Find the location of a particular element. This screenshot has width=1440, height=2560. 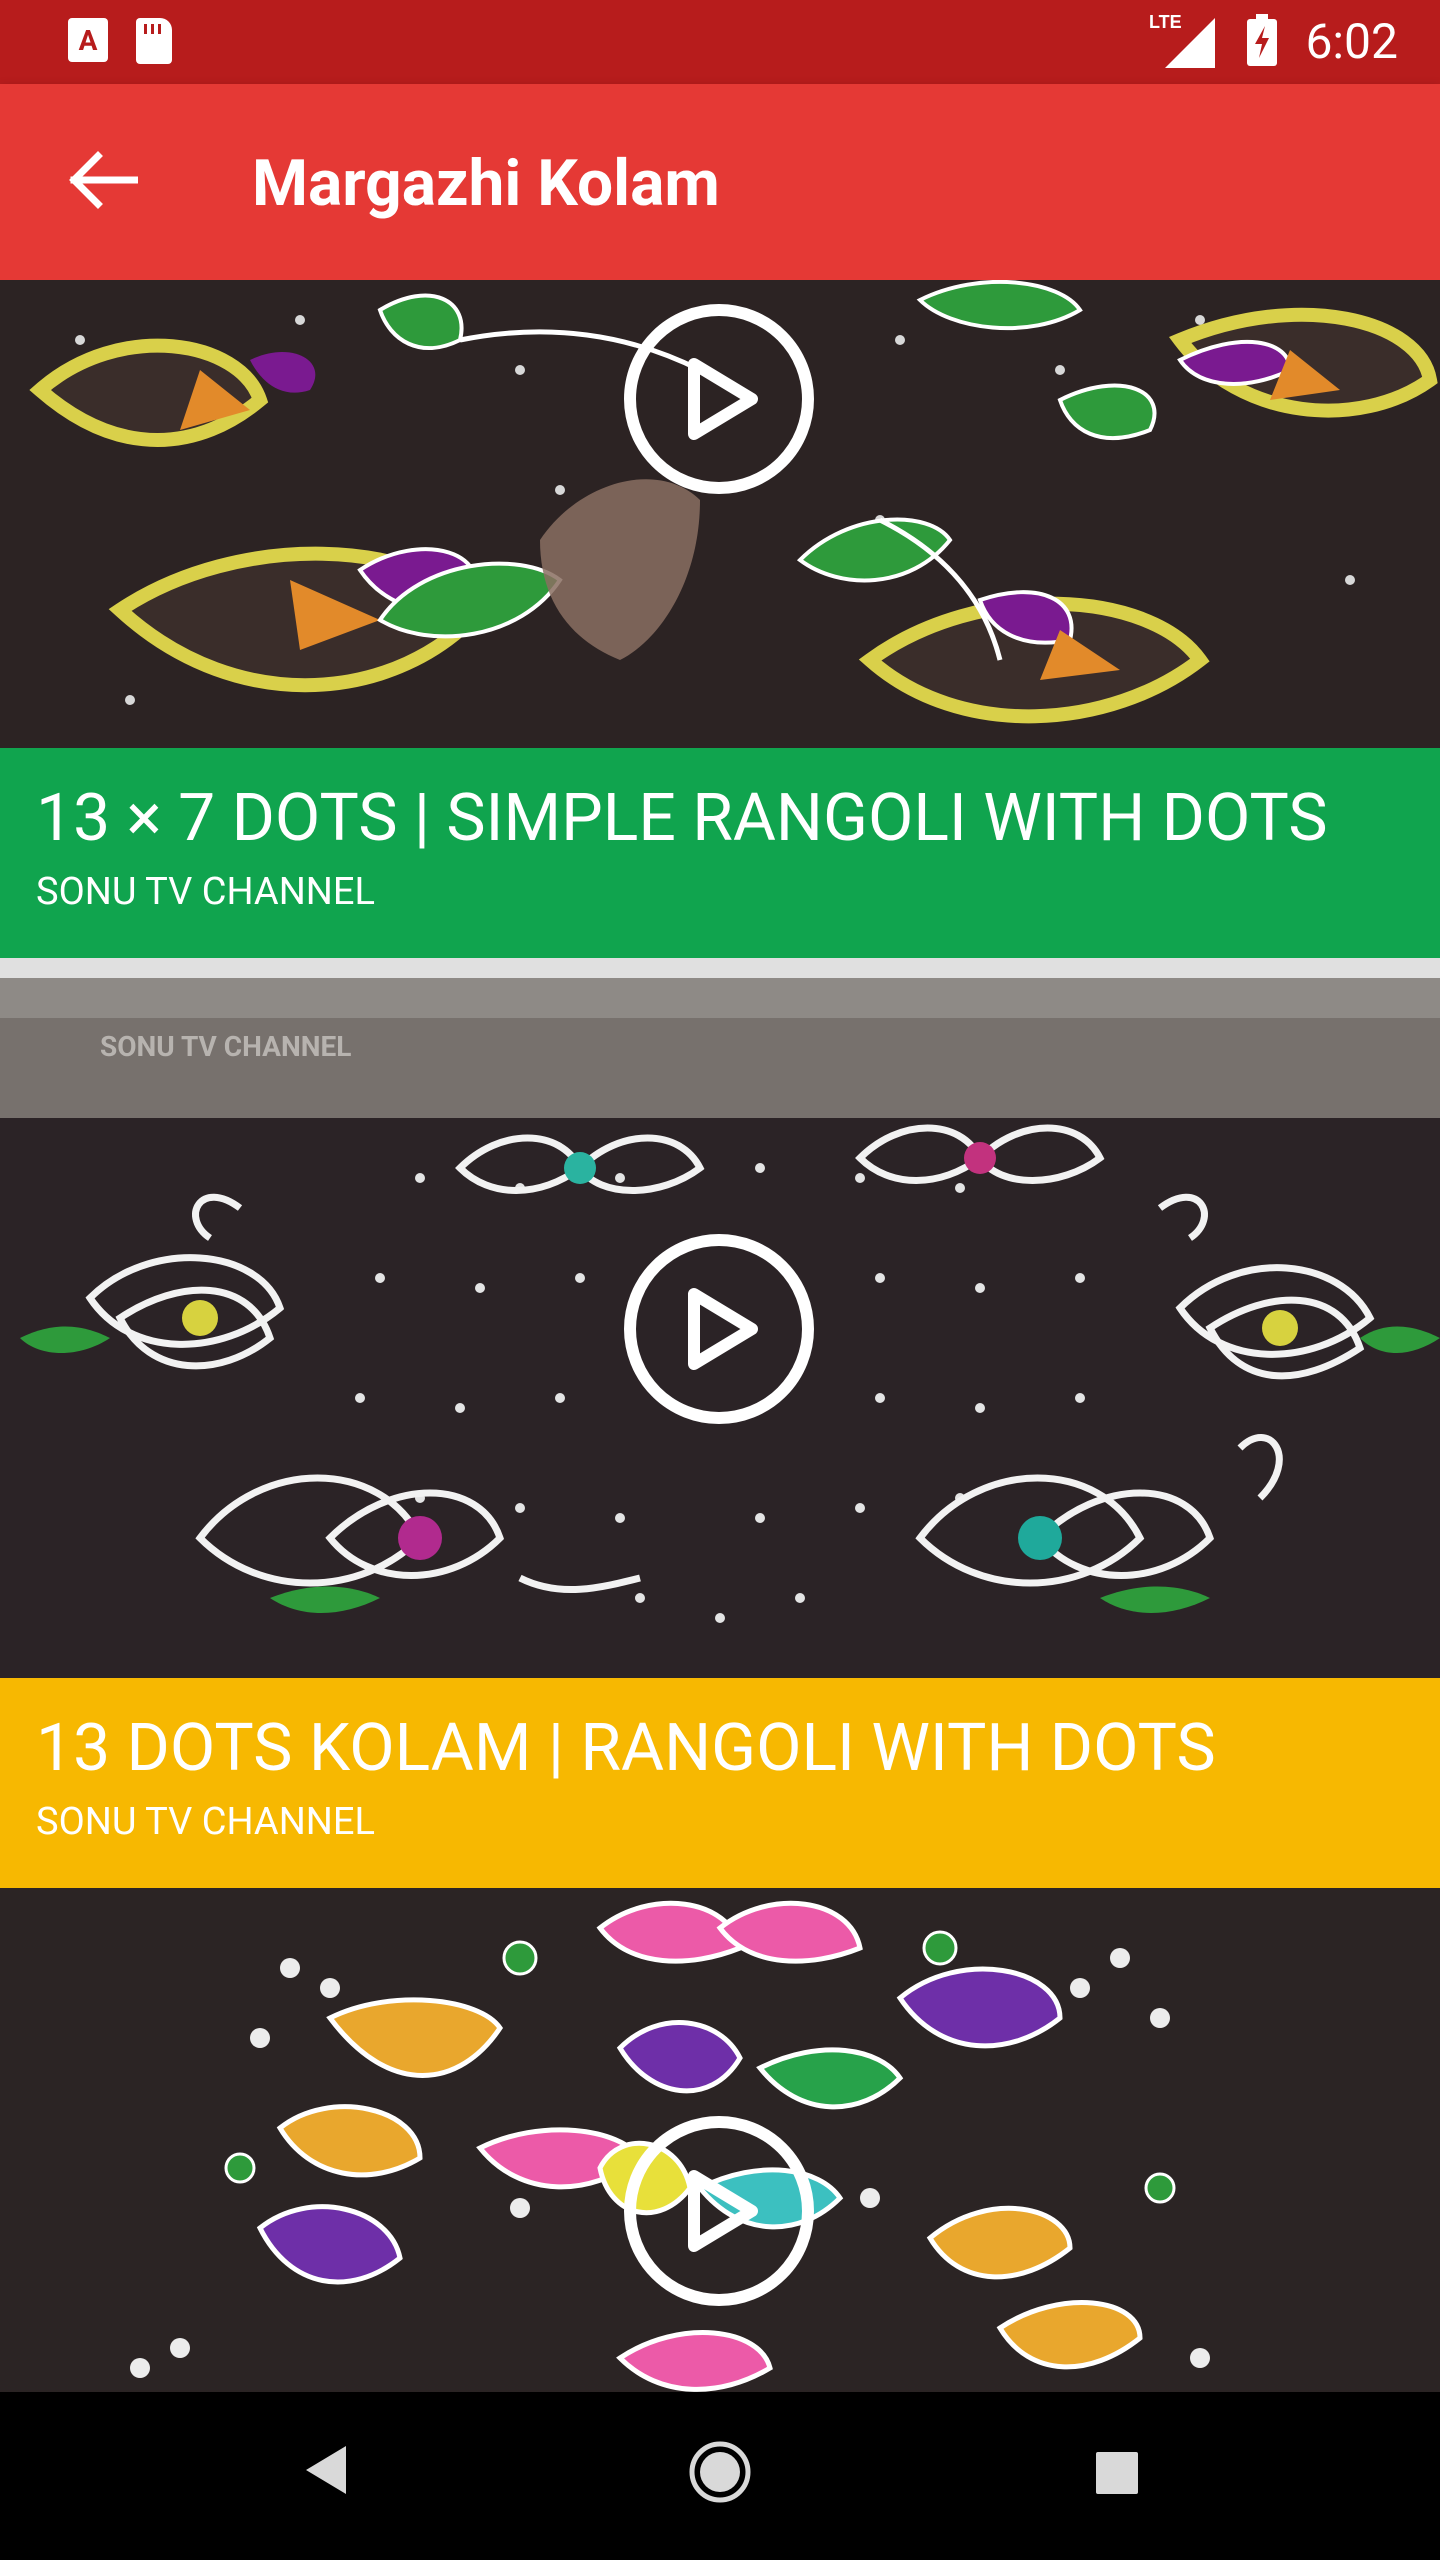

arrow-left-icon is located at coordinates (103, 180).